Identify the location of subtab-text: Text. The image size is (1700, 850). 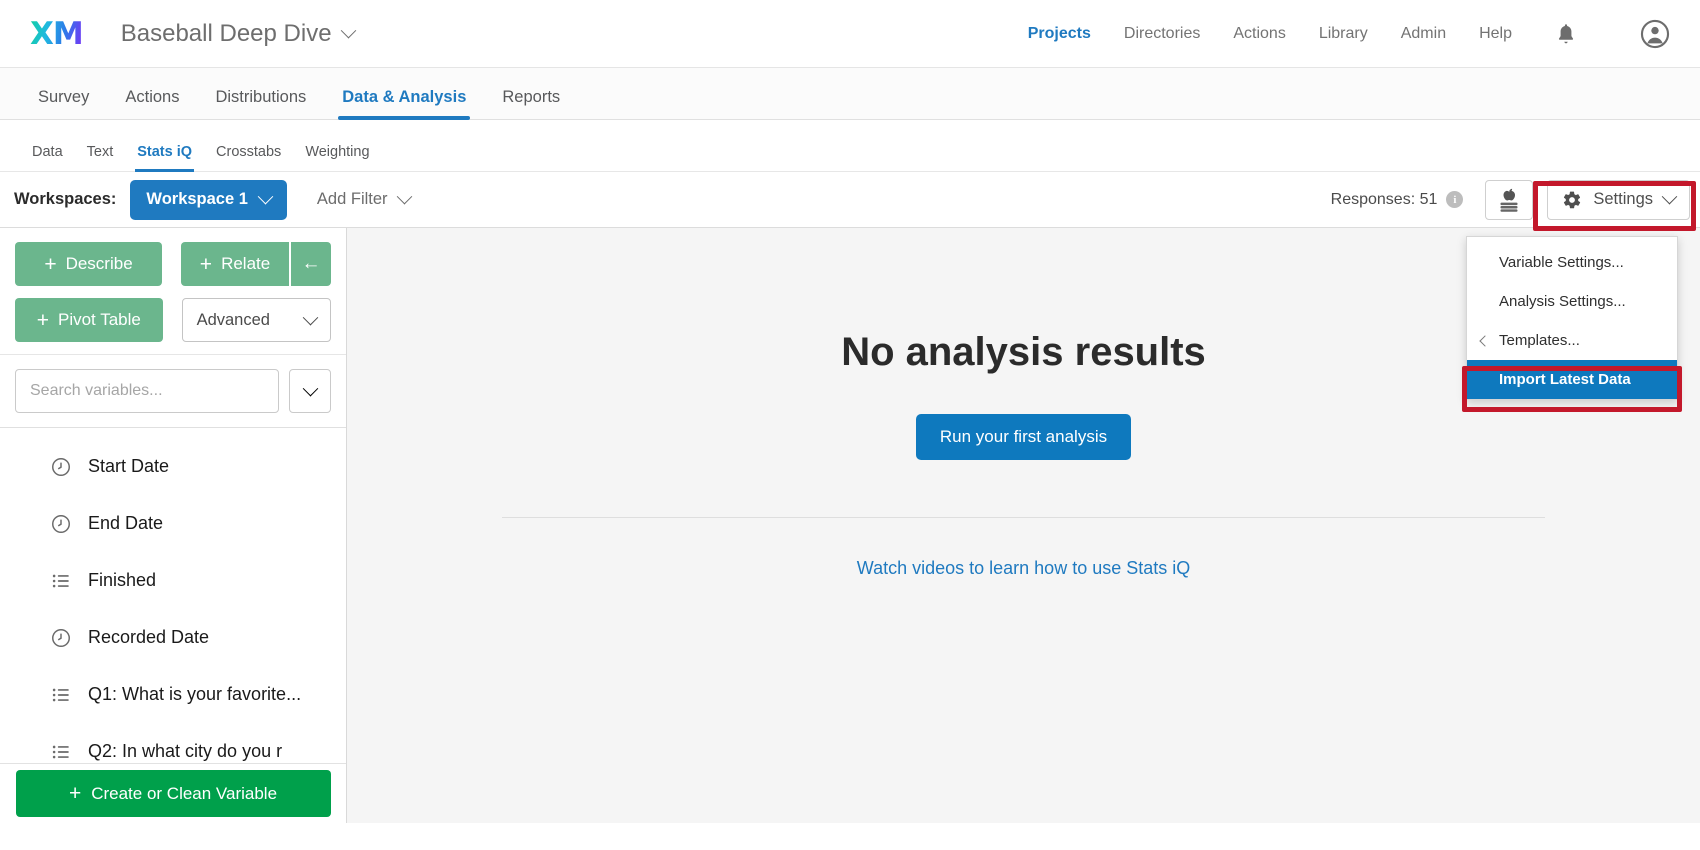
(100, 157).